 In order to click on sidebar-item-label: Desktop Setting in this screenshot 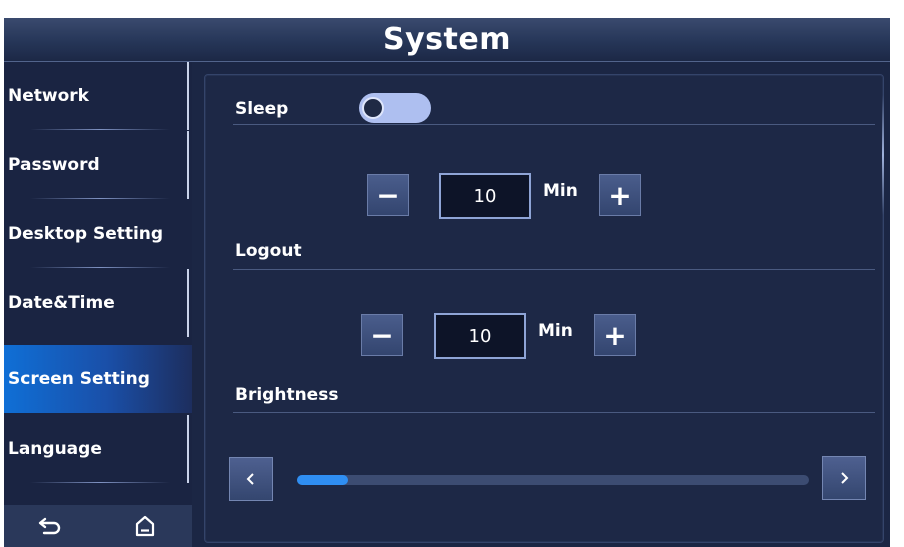, I will do `click(86, 234)`.